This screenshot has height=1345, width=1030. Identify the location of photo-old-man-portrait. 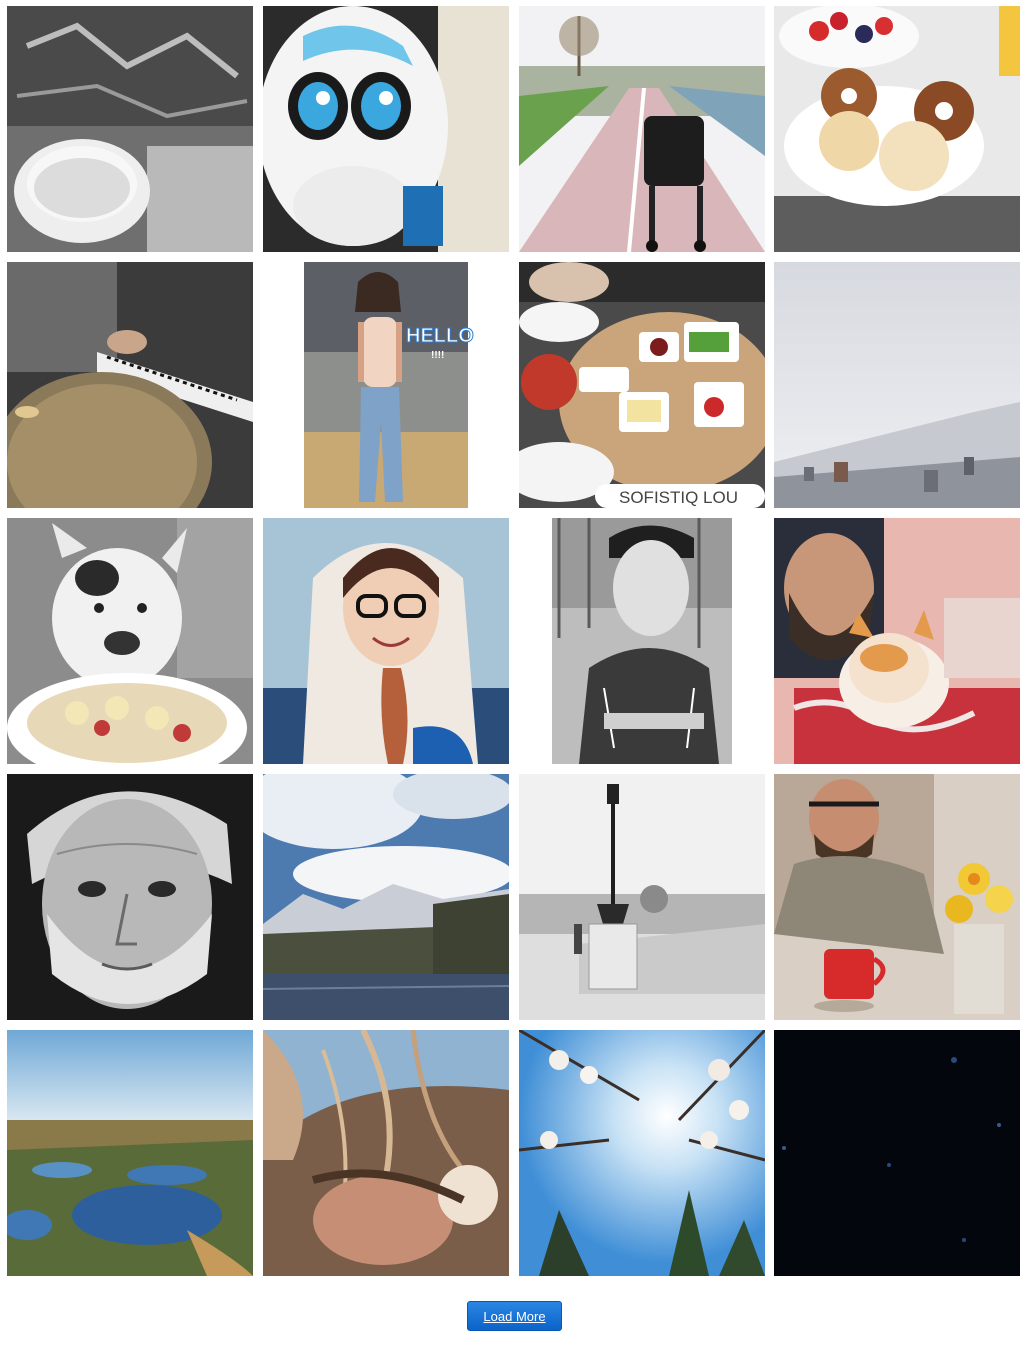
(130, 897).